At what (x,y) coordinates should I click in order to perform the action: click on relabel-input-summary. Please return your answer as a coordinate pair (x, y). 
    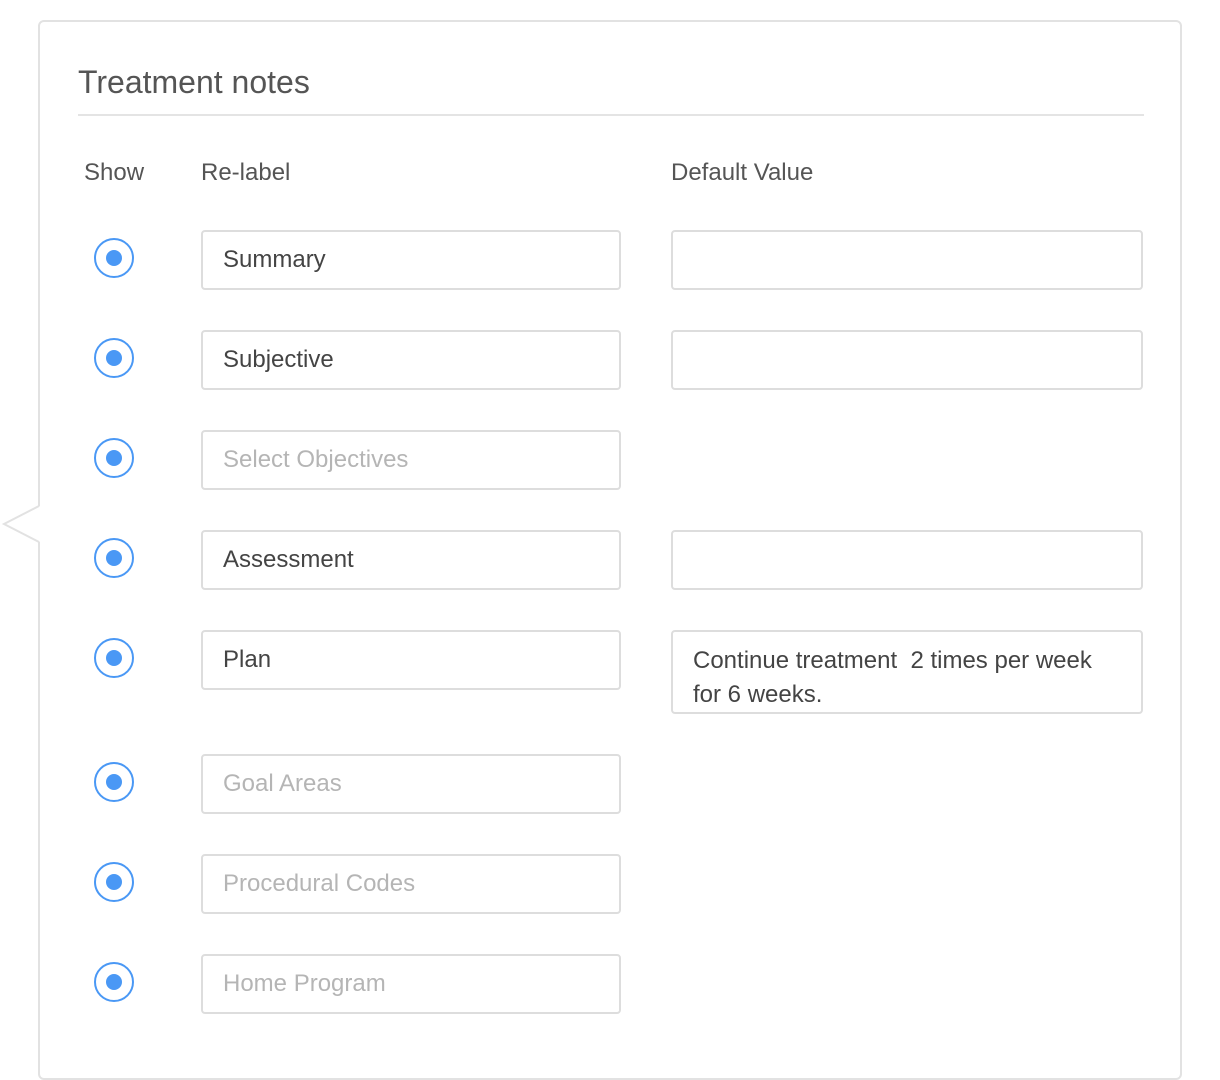
    Looking at the image, I should click on (411, 260).